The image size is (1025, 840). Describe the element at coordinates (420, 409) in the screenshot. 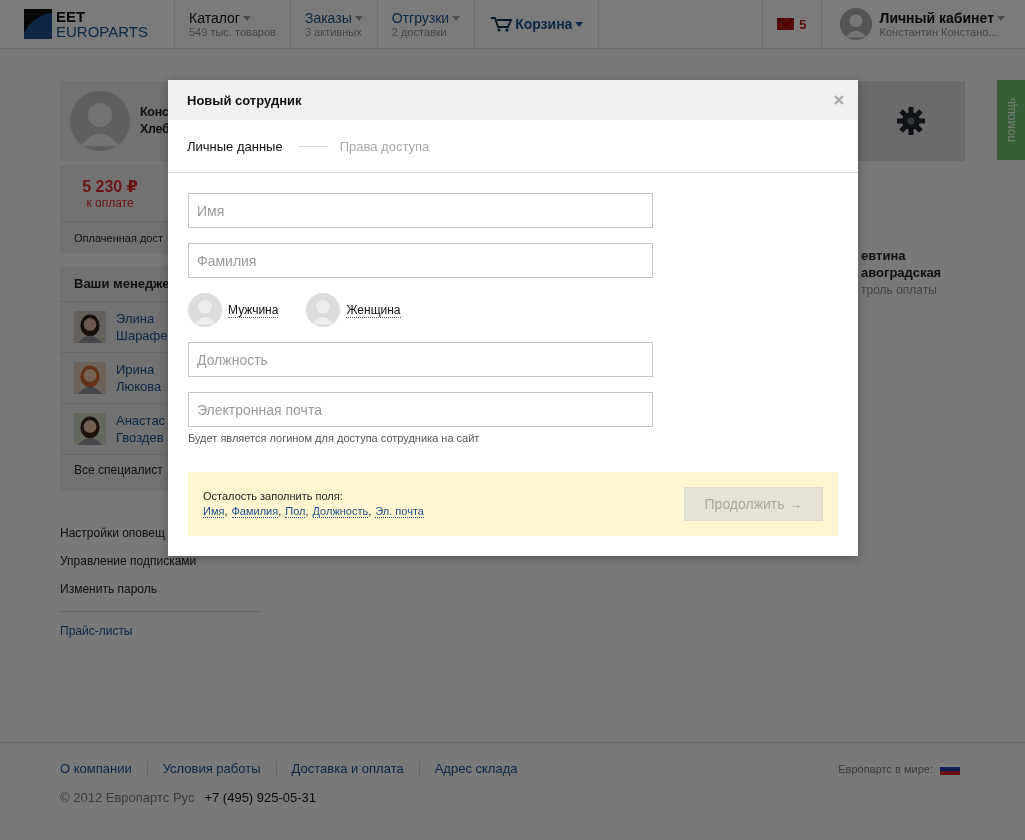

I see `input-field: Электронная почта` at that location.